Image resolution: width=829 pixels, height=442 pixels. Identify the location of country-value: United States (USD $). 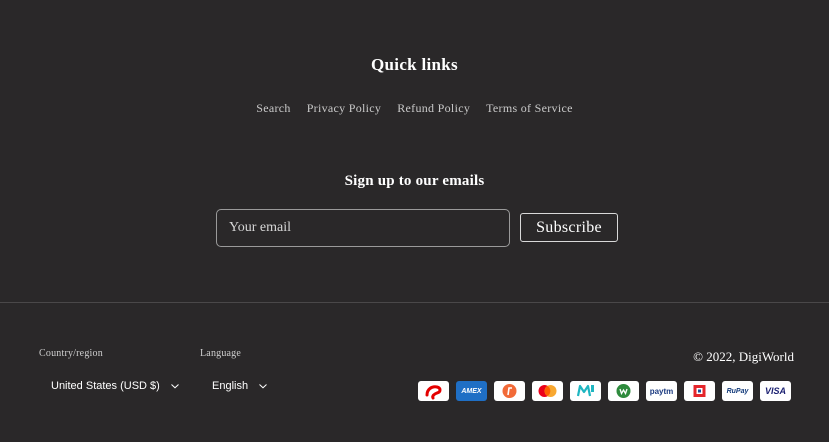
(105, 386).